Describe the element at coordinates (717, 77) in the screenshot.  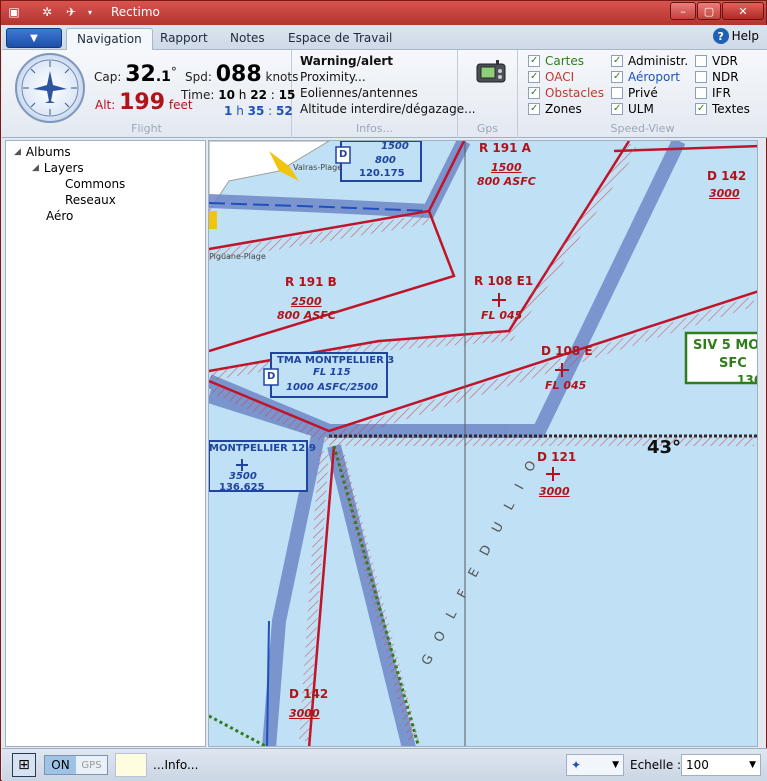
I see `checkbox-ndr: NDR` at that location.